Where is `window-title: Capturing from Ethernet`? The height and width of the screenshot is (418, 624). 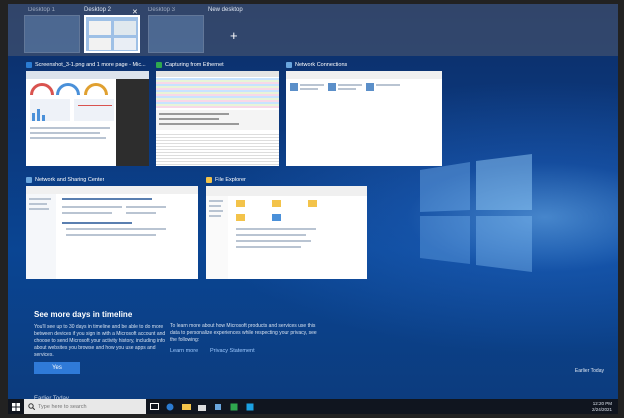
window-title: Capturing from Ethernet is located at coordinates (194, 65).